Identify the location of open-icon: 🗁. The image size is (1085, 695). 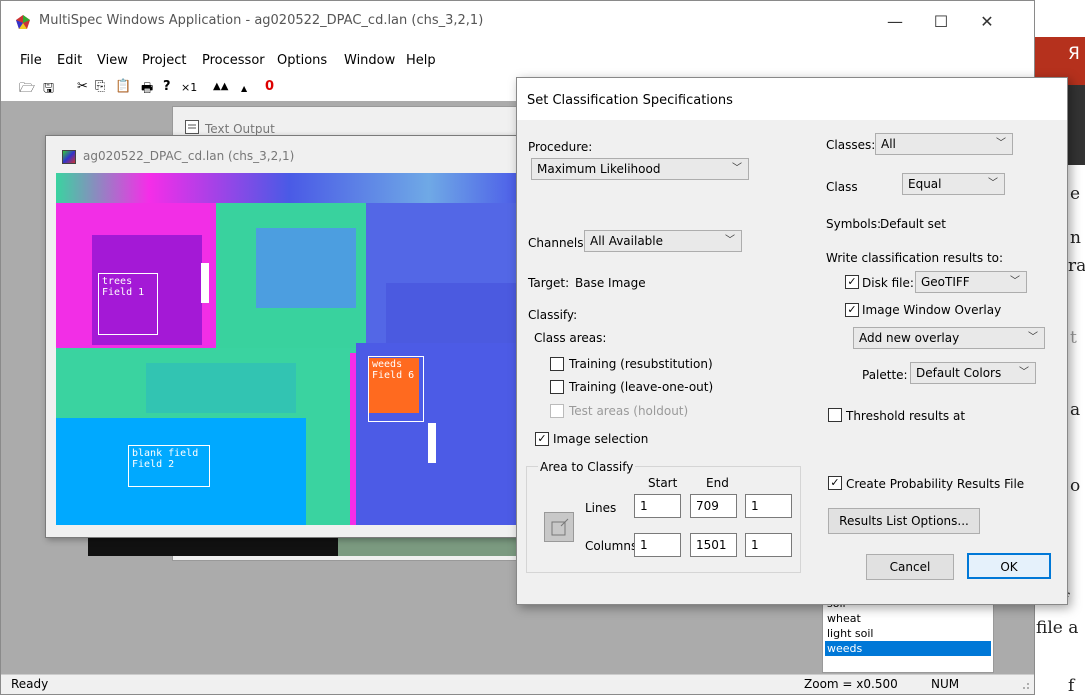
(27, 90).